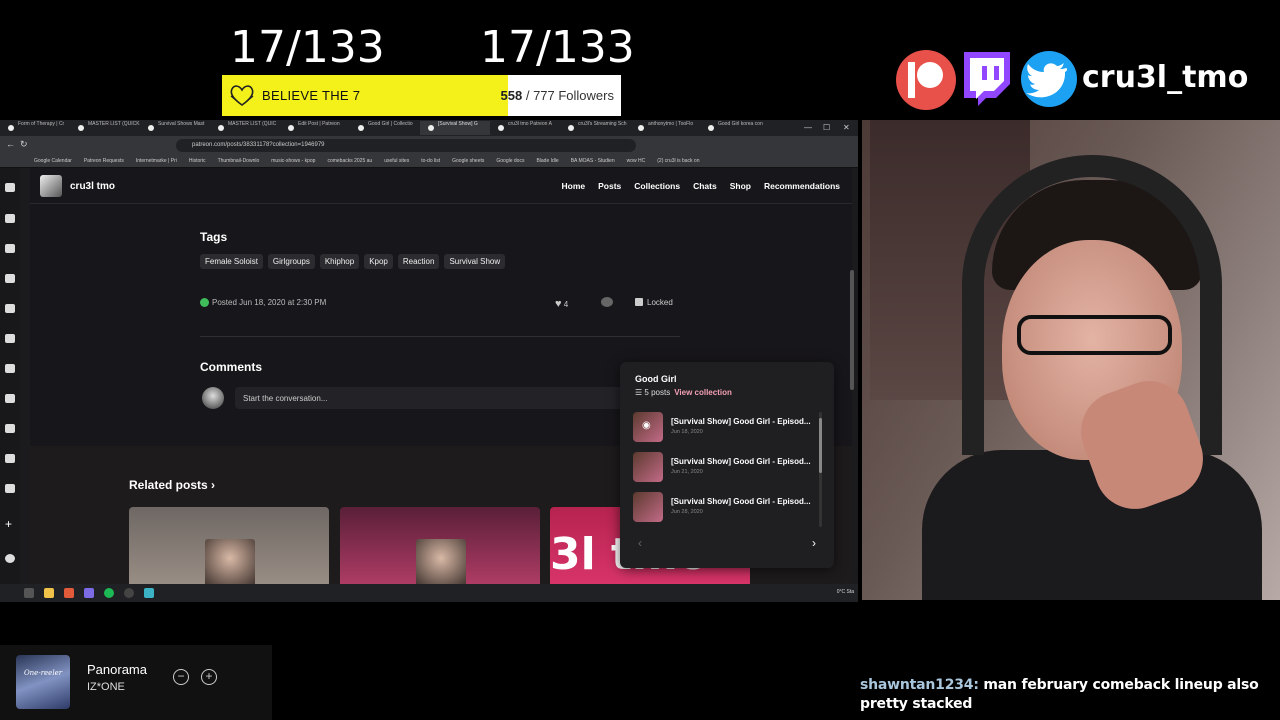 This screenshot has width=1280, height=720. Describe the element at coordinates (51, 186) in the screenshot. I see `creator-avatar` at that location.